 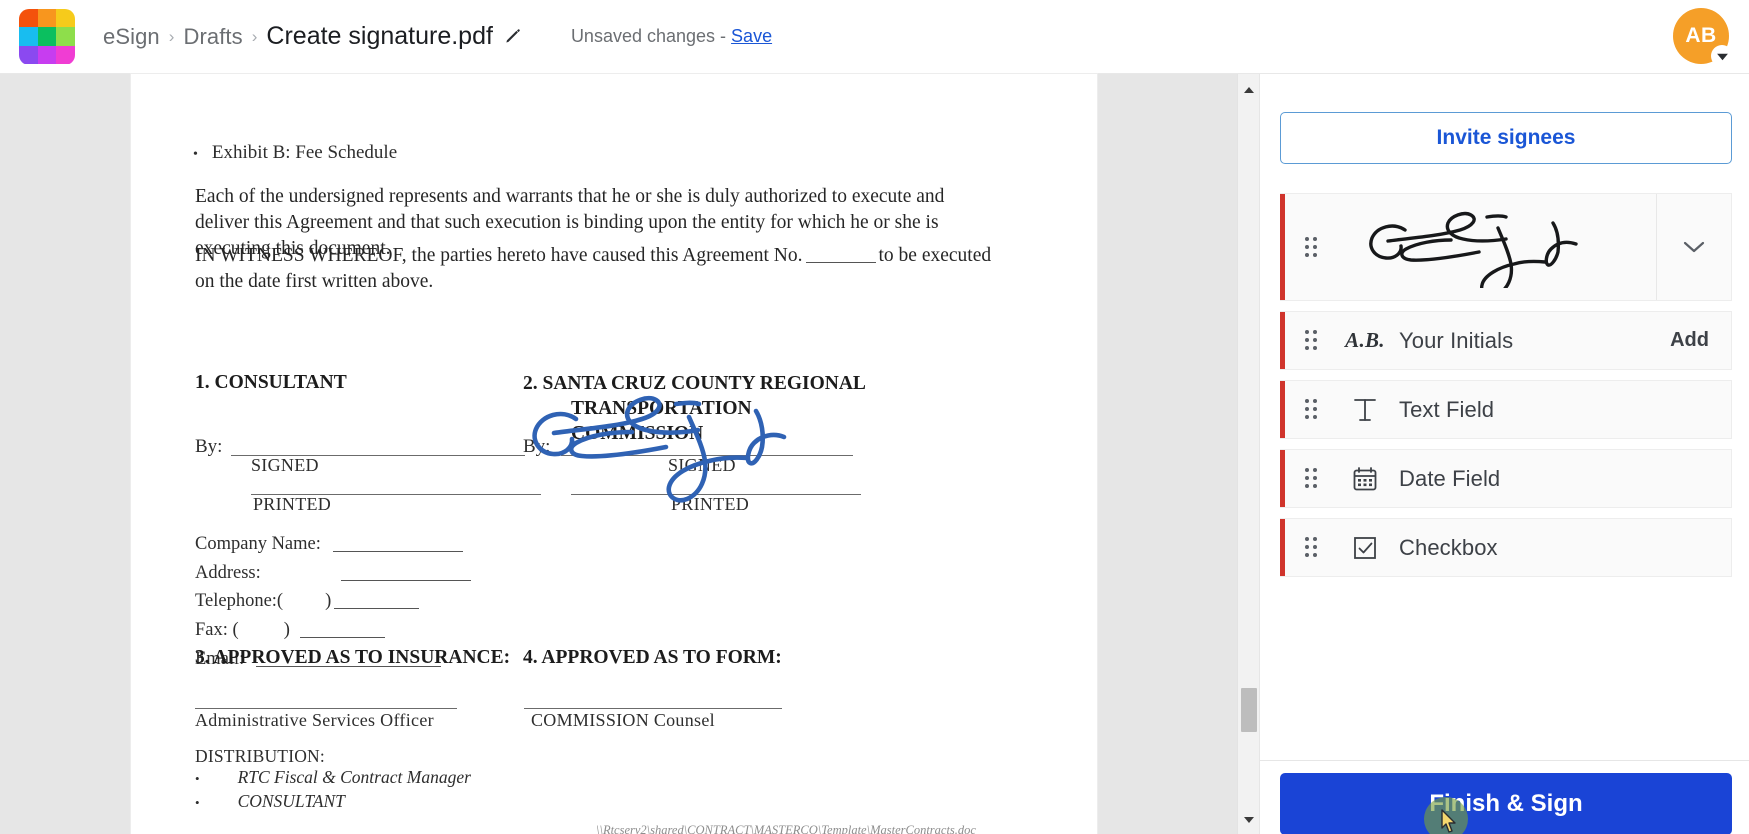 I want to click on signature-thumbnail, so click(x=1489, y=247).